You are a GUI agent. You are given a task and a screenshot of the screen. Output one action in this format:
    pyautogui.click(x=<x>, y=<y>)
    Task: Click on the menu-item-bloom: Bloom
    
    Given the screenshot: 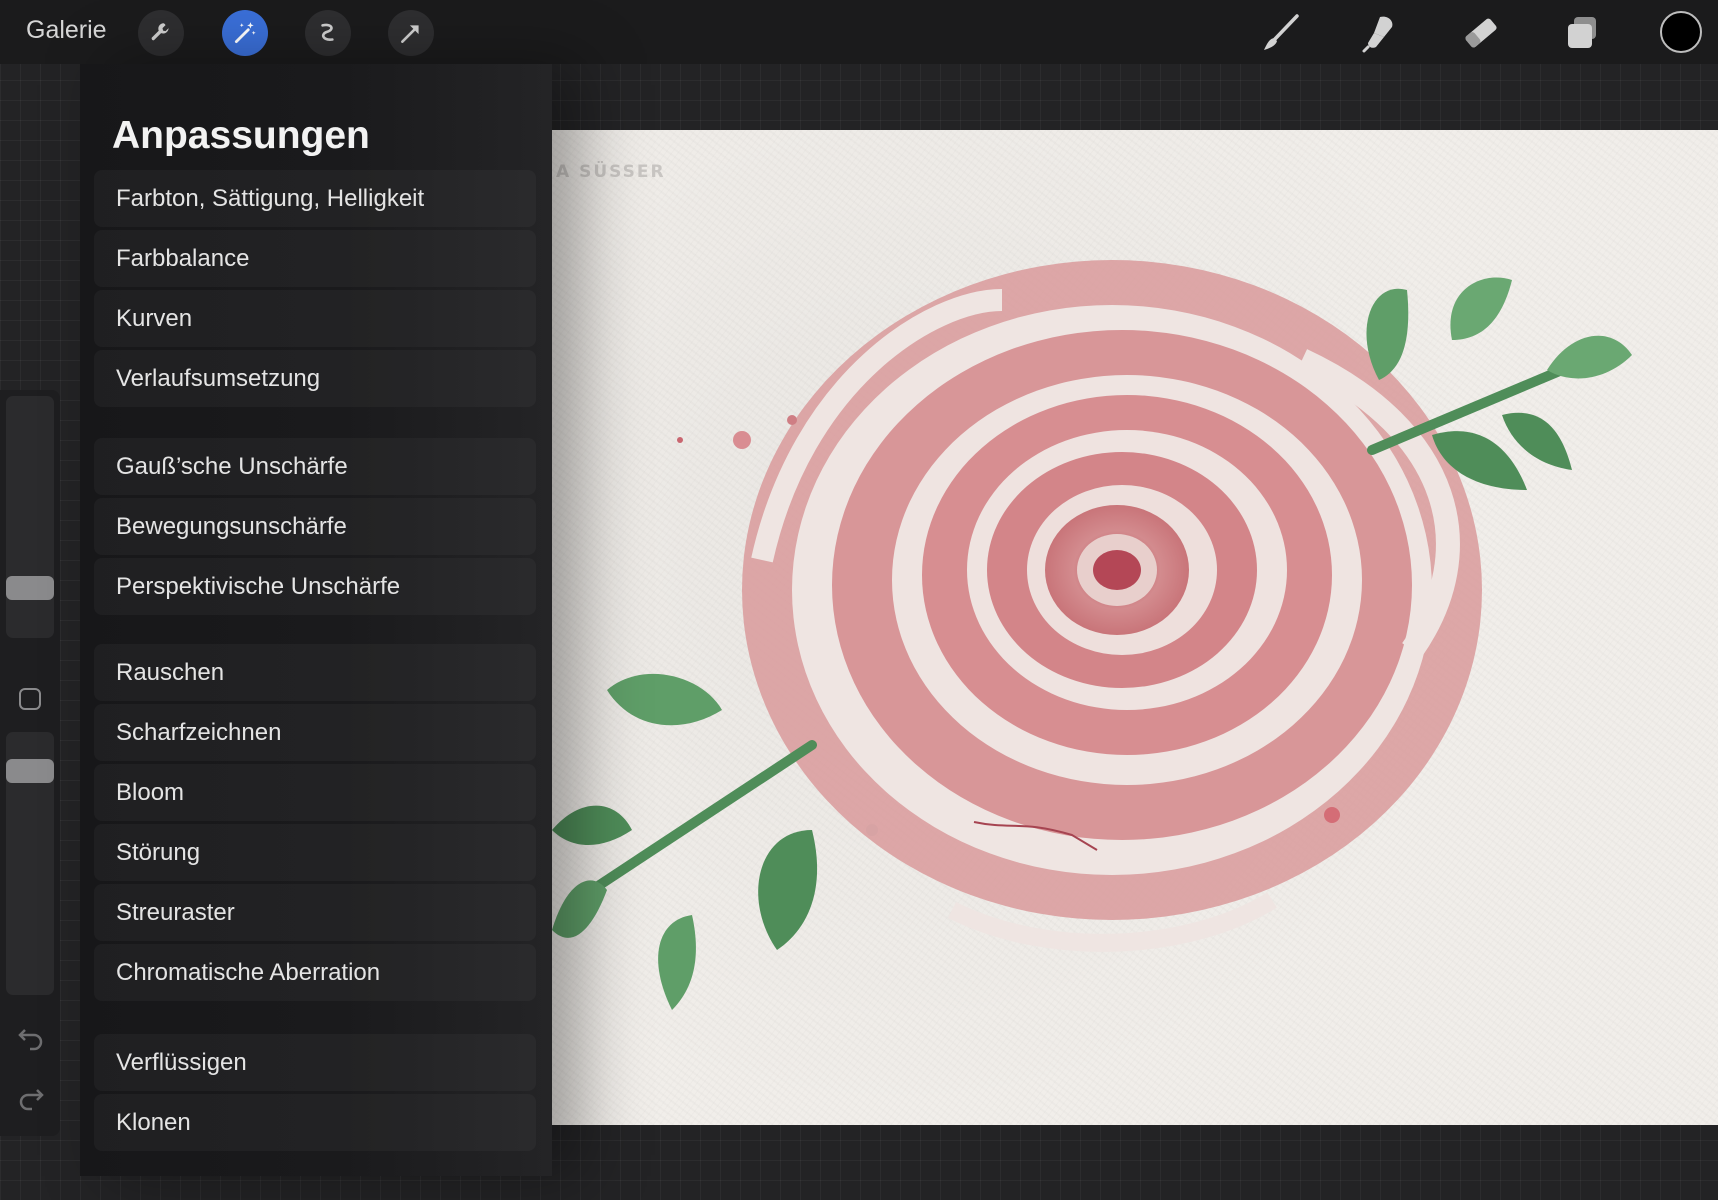 What is the action you would take?
    pyautogui.click(x=315, y=792)
    